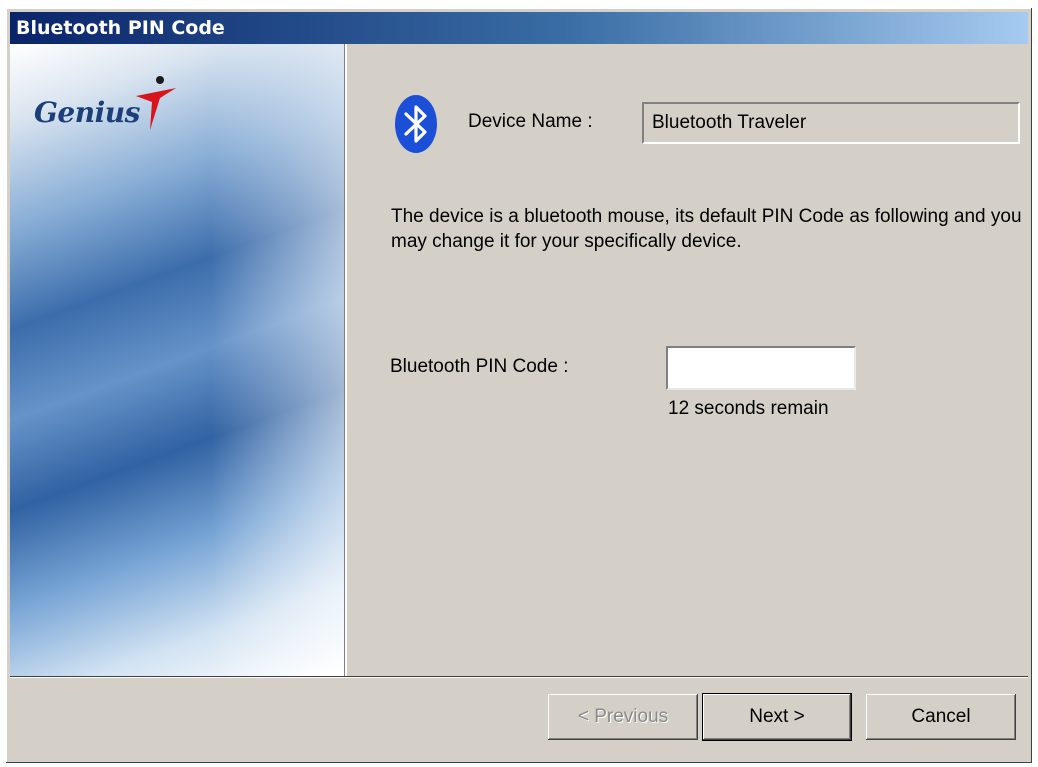 This screenshot has width=1038, height=767. What do you see at coordinates (416, 124) in the screenshot?
I see `bluetooth-icon` at bounding box center [416, 124].